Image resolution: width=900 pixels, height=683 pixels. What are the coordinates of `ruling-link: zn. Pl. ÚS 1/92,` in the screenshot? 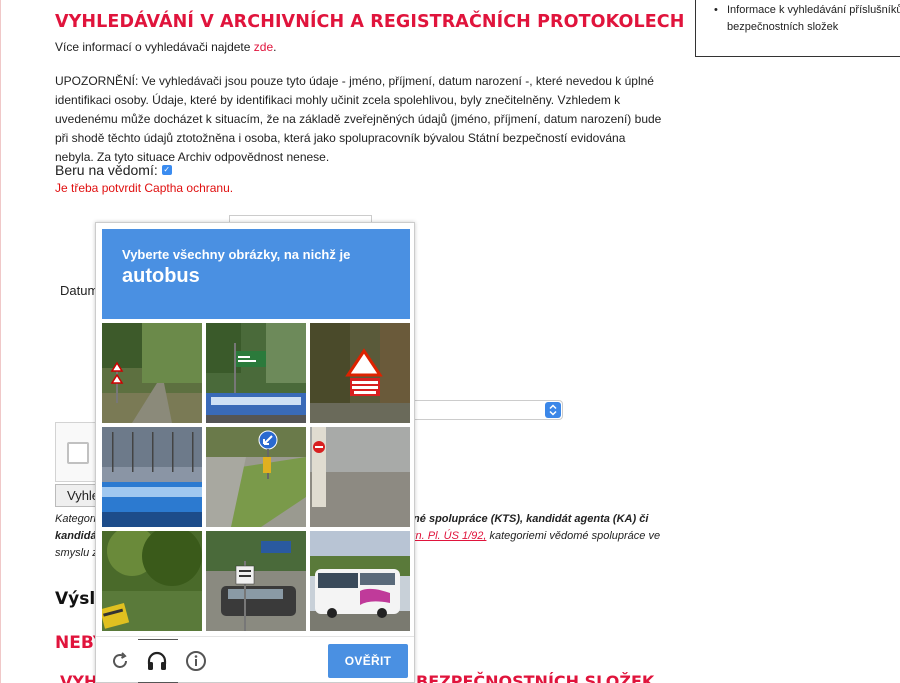 It's located at (448, 536).